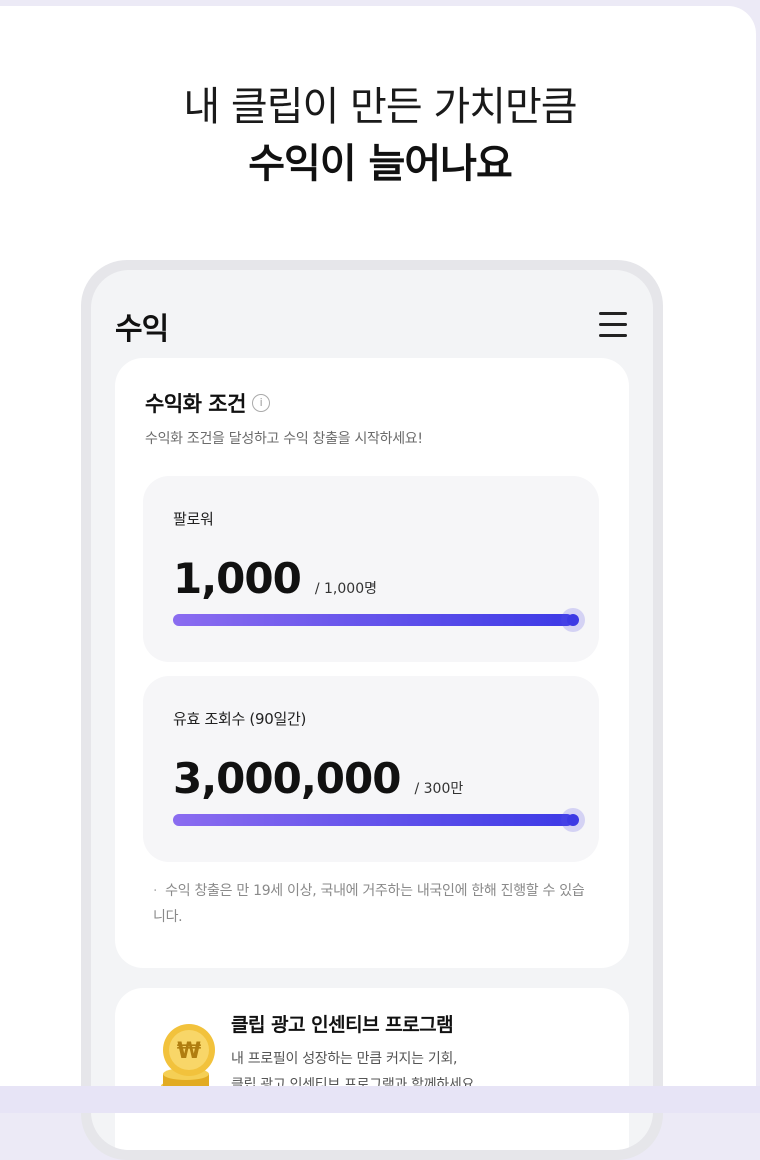 Image resolution: width=760 pixels, height=1160 pixels. What do you see at coordinates (193, 519) in the screenshot?
I see `metric-label: 팔로워` at bounding box center [193, 519].